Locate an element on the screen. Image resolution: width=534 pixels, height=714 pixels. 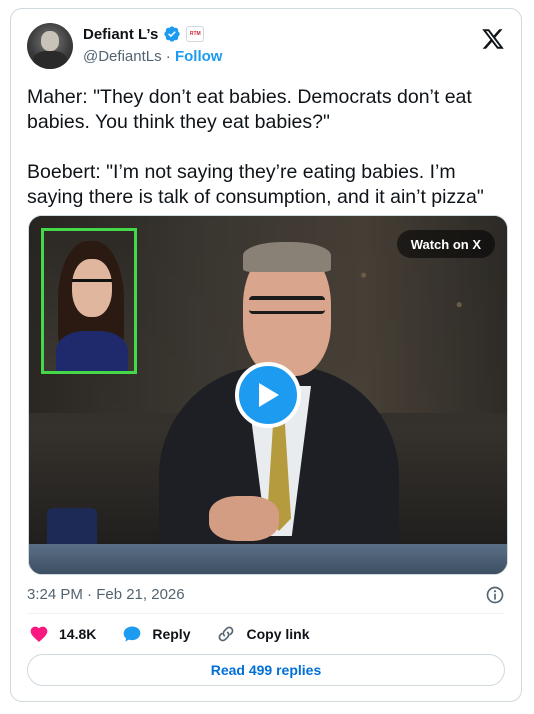
reply-button: Reply is located at coordinates (156, 634).